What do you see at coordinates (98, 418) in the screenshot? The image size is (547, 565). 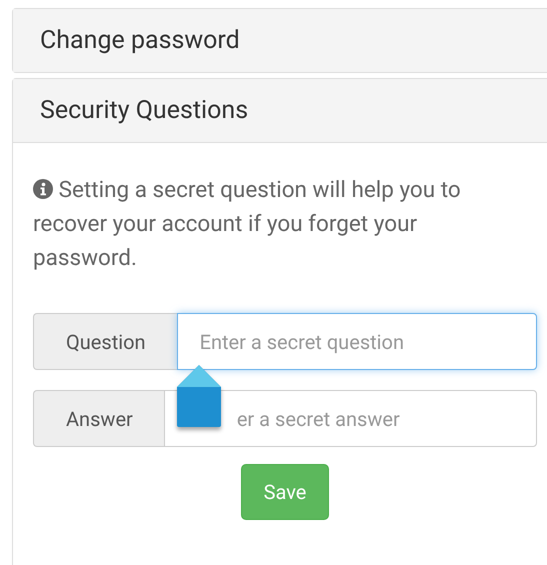 I see `field-label: Answer` at bounding box center [98, 418].